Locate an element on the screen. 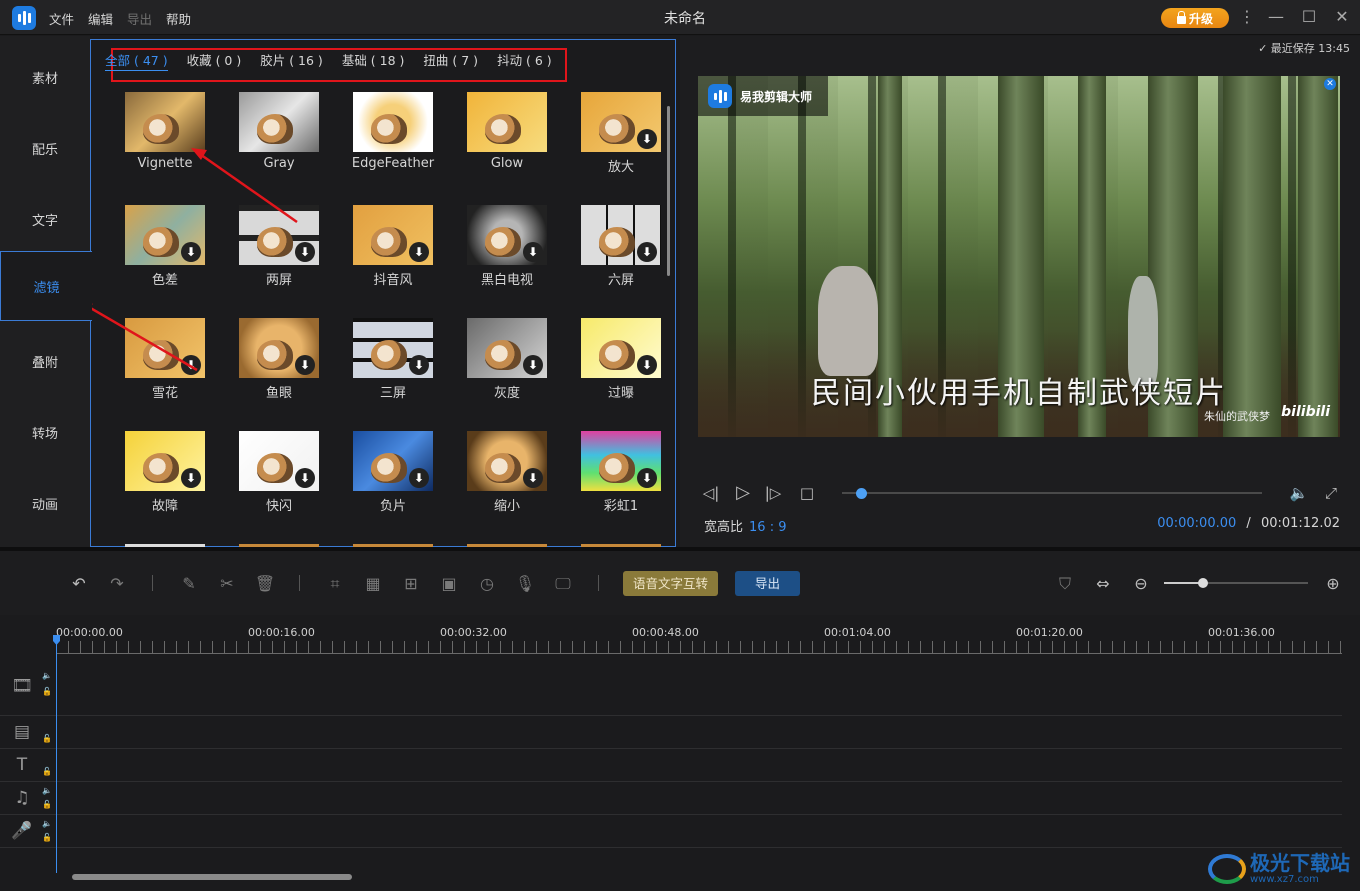 The image size is (1360, 891). close-icon: ✕ is located at coordinates (1342, 17).